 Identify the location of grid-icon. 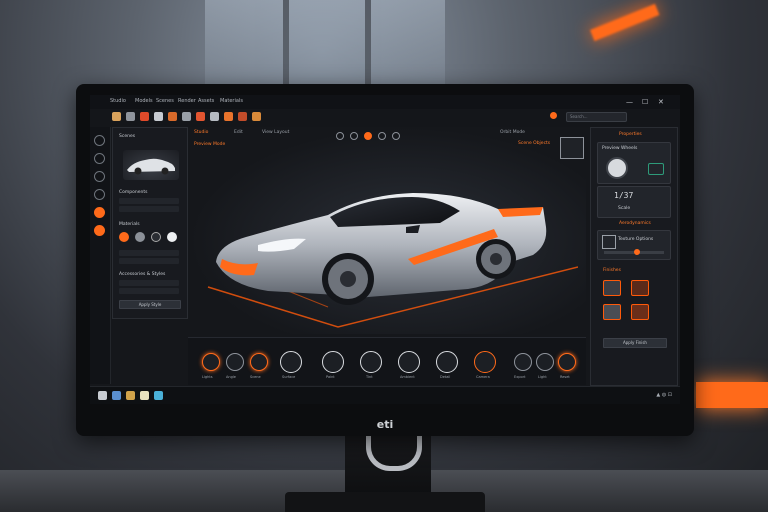
(186, 116).